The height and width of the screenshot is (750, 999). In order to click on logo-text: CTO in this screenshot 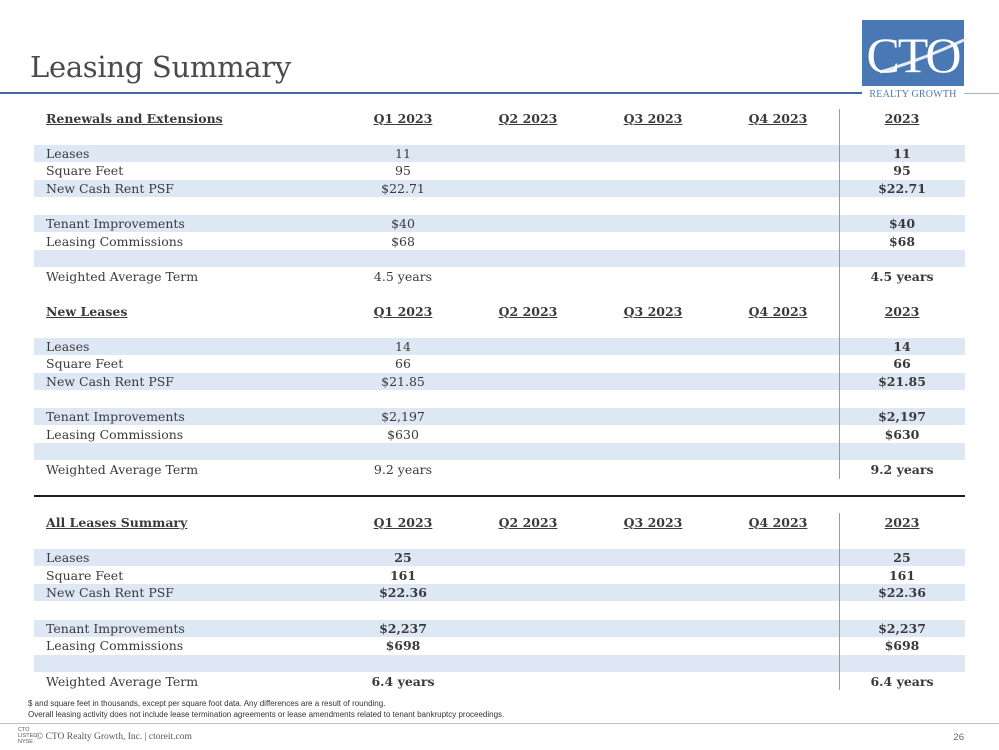, I will do `click(913, 55)`.